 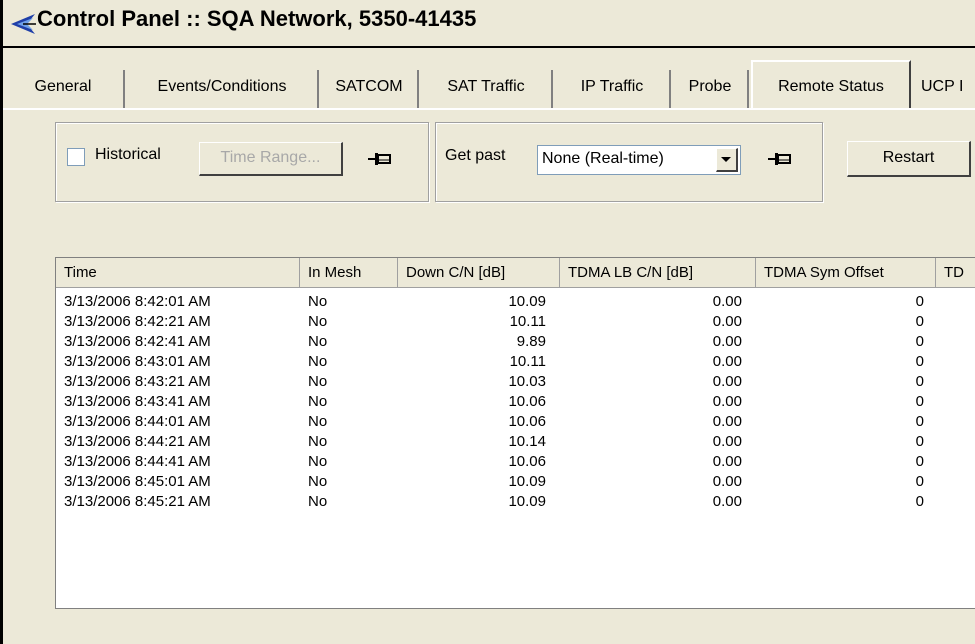 What do you see at coordinates (137, 501) in the screenshot?
I see `cell-time: 3/13/2006 8:45:21 AM` at bounding box center [137, 501].